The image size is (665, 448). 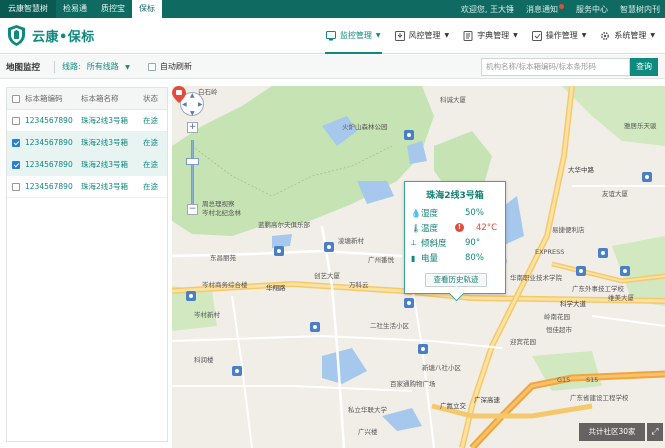 What do you see at coordinates (655, 432) in the screenshot?
I see `fullscreen-icon: ⤢` at bounding box center [655, 432].